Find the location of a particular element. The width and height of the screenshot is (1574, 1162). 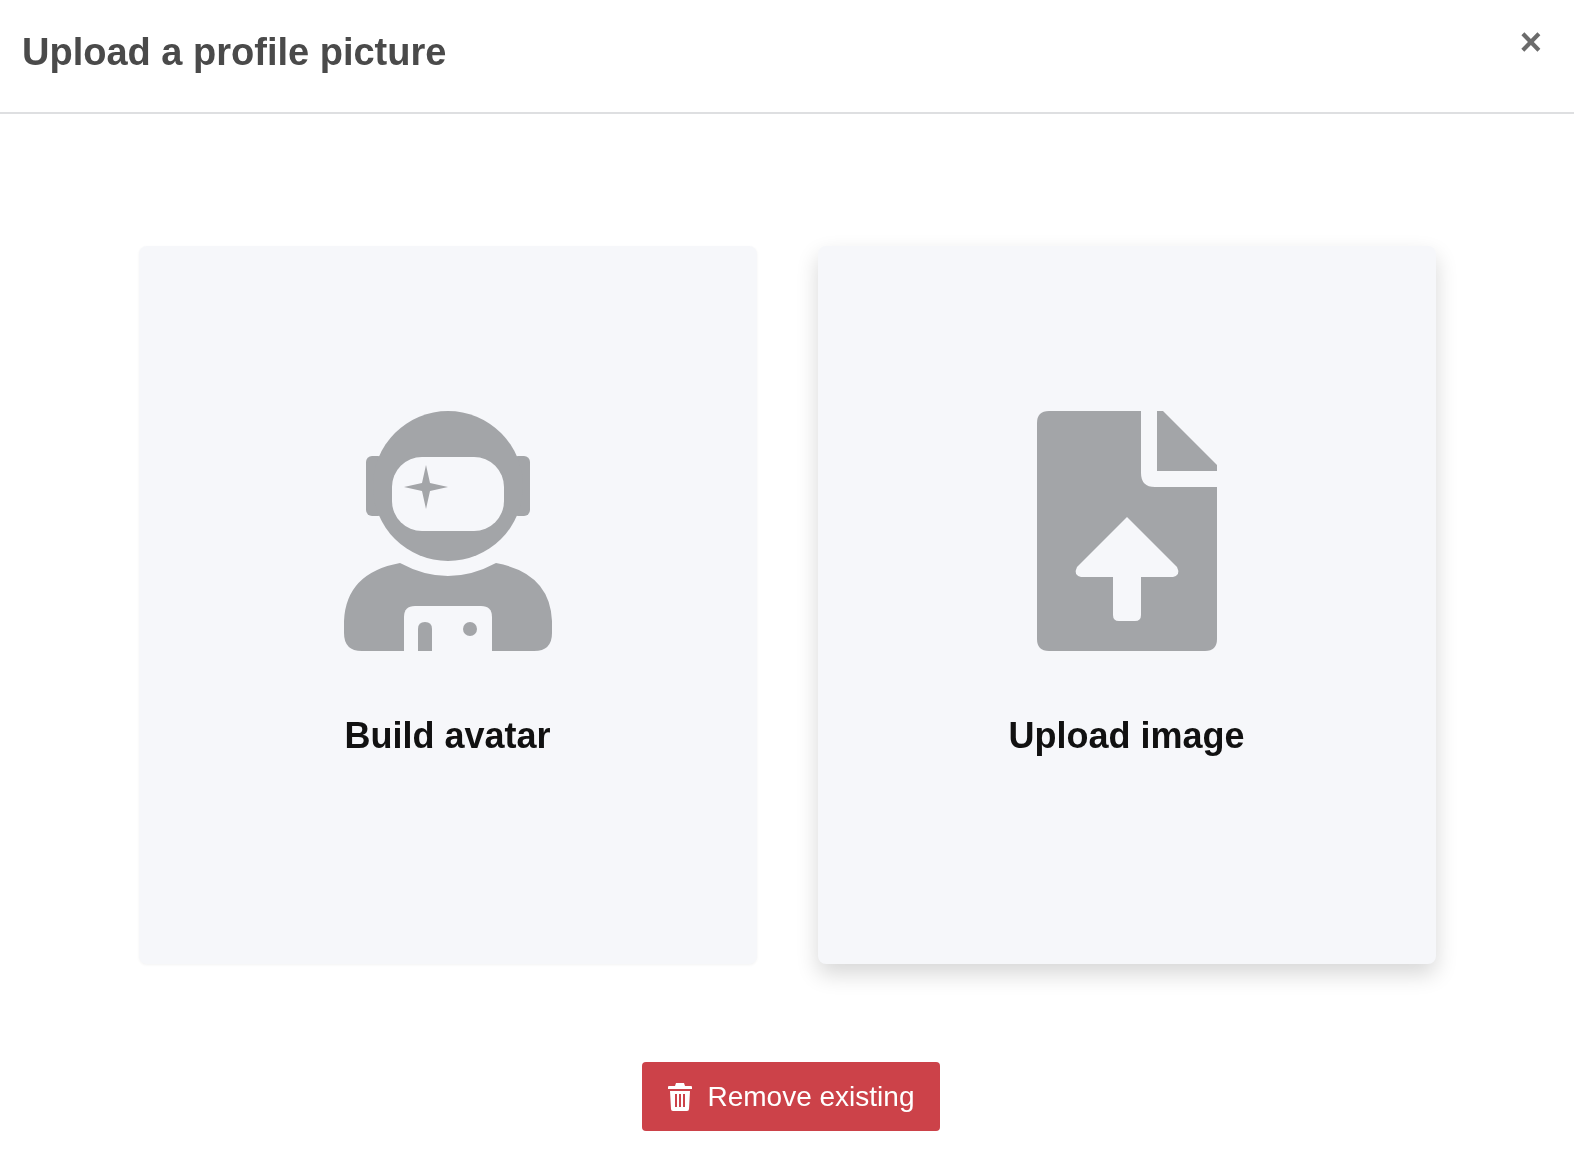

dialog-title: Upload a profile picture is located at coordinates (234, 52).